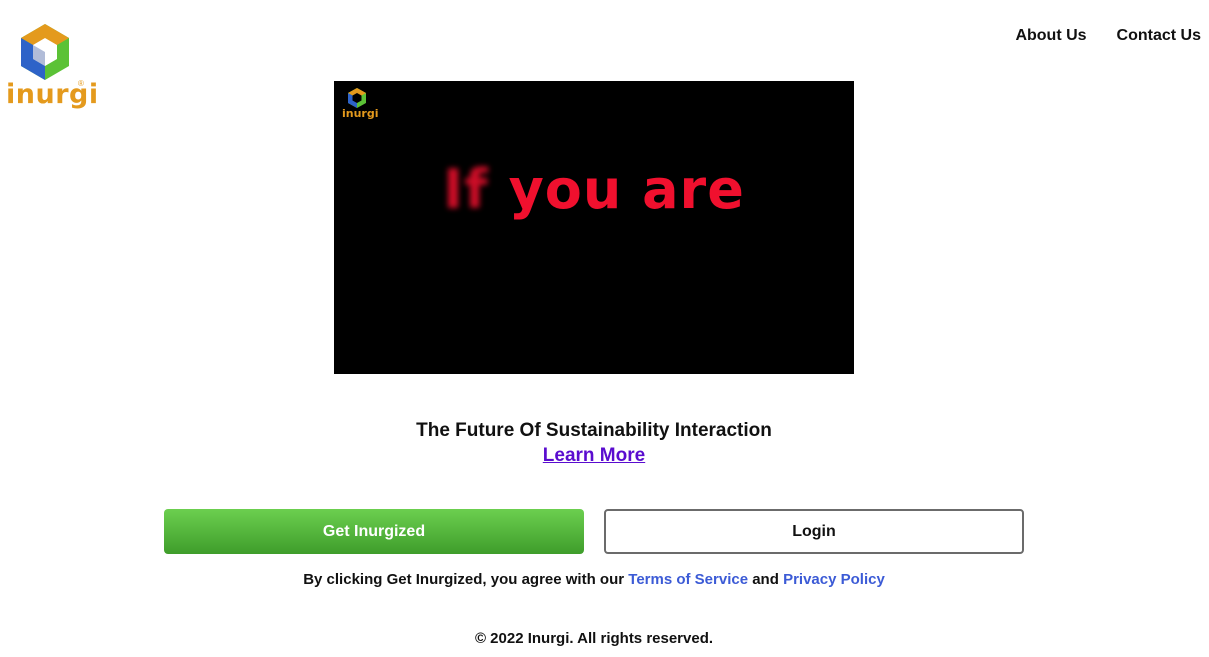 The height and width of the screenshot is (657, 1209). What do you see at coordinates (1108, 36) in the screenshot?
I see `top-nav: About Us Contact Us` at bounding box center [1108, 36].